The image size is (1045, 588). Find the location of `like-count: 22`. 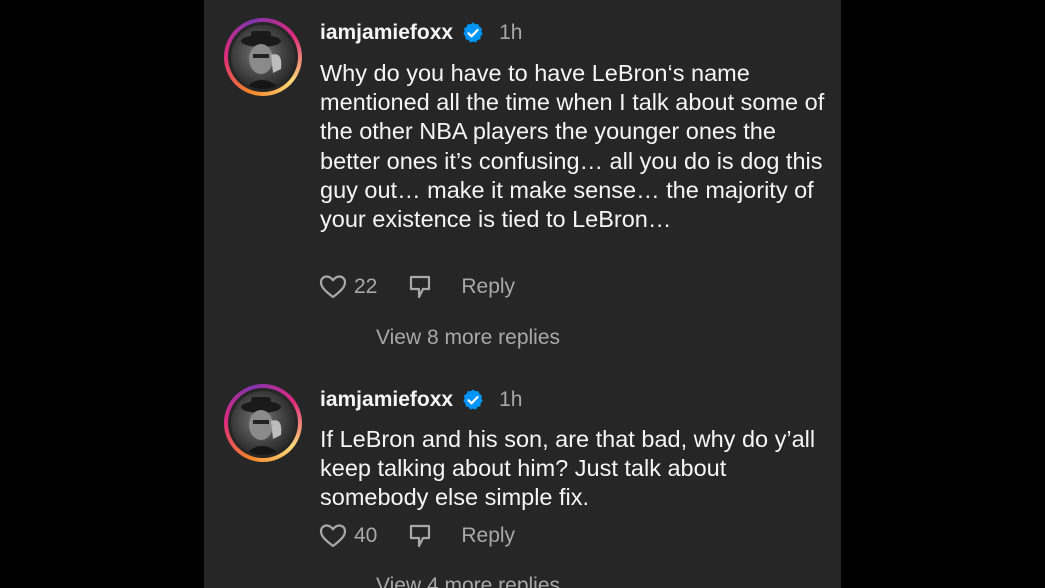

like-count: 22 is located at coordinates (366, 286).